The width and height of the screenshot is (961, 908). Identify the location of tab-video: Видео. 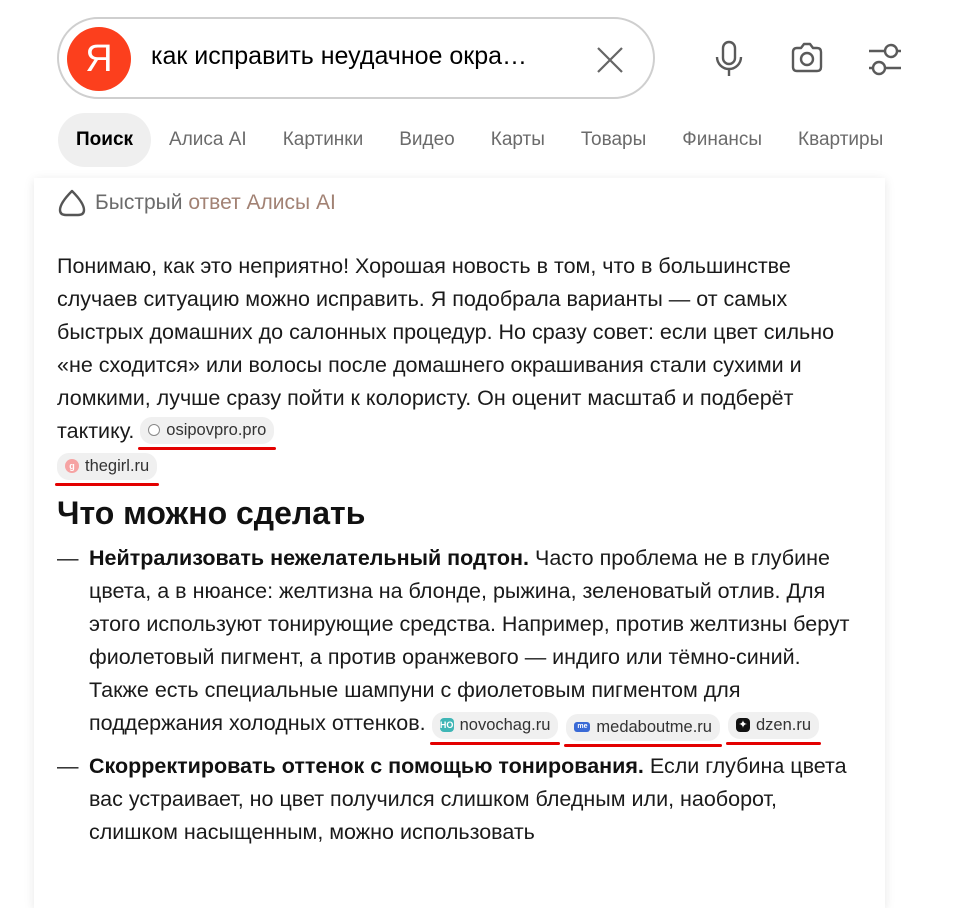
(427, 140).